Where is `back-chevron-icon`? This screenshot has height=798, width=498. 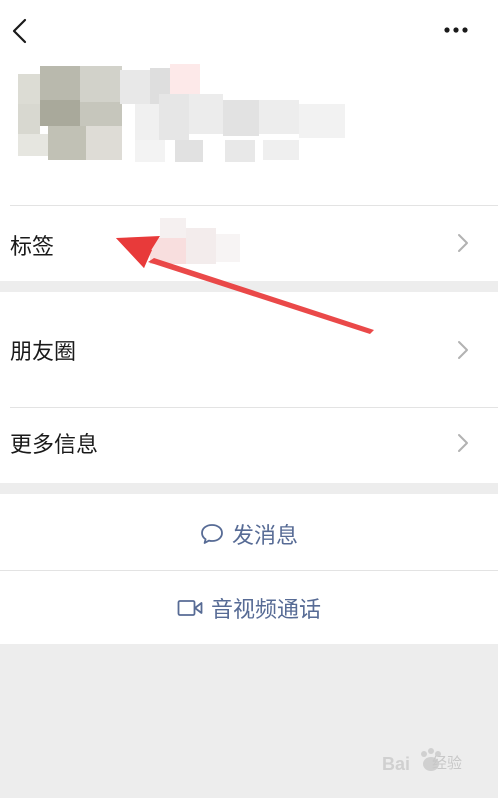 back-chevron-icon is located at coordinates (19, 31).